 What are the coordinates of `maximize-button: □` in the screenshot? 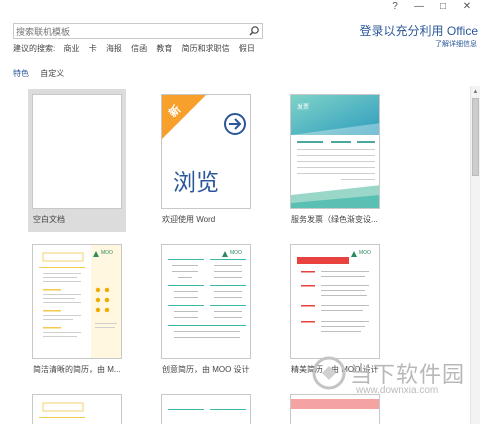 It's located at (443, 7).